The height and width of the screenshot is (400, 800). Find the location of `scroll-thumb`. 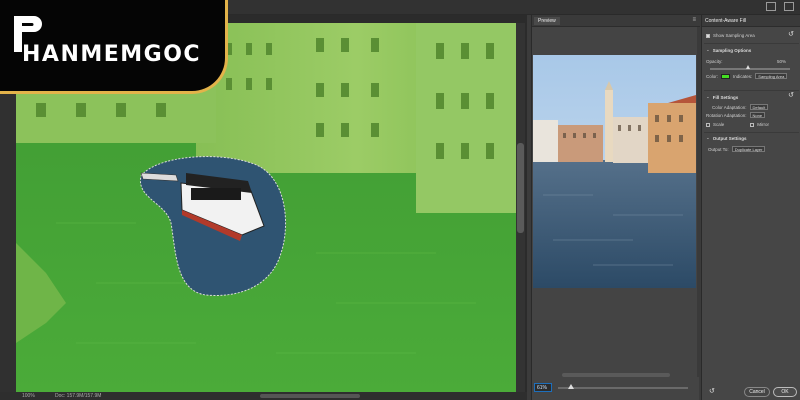

scroll-thumb is located at coordinates (520, 188).